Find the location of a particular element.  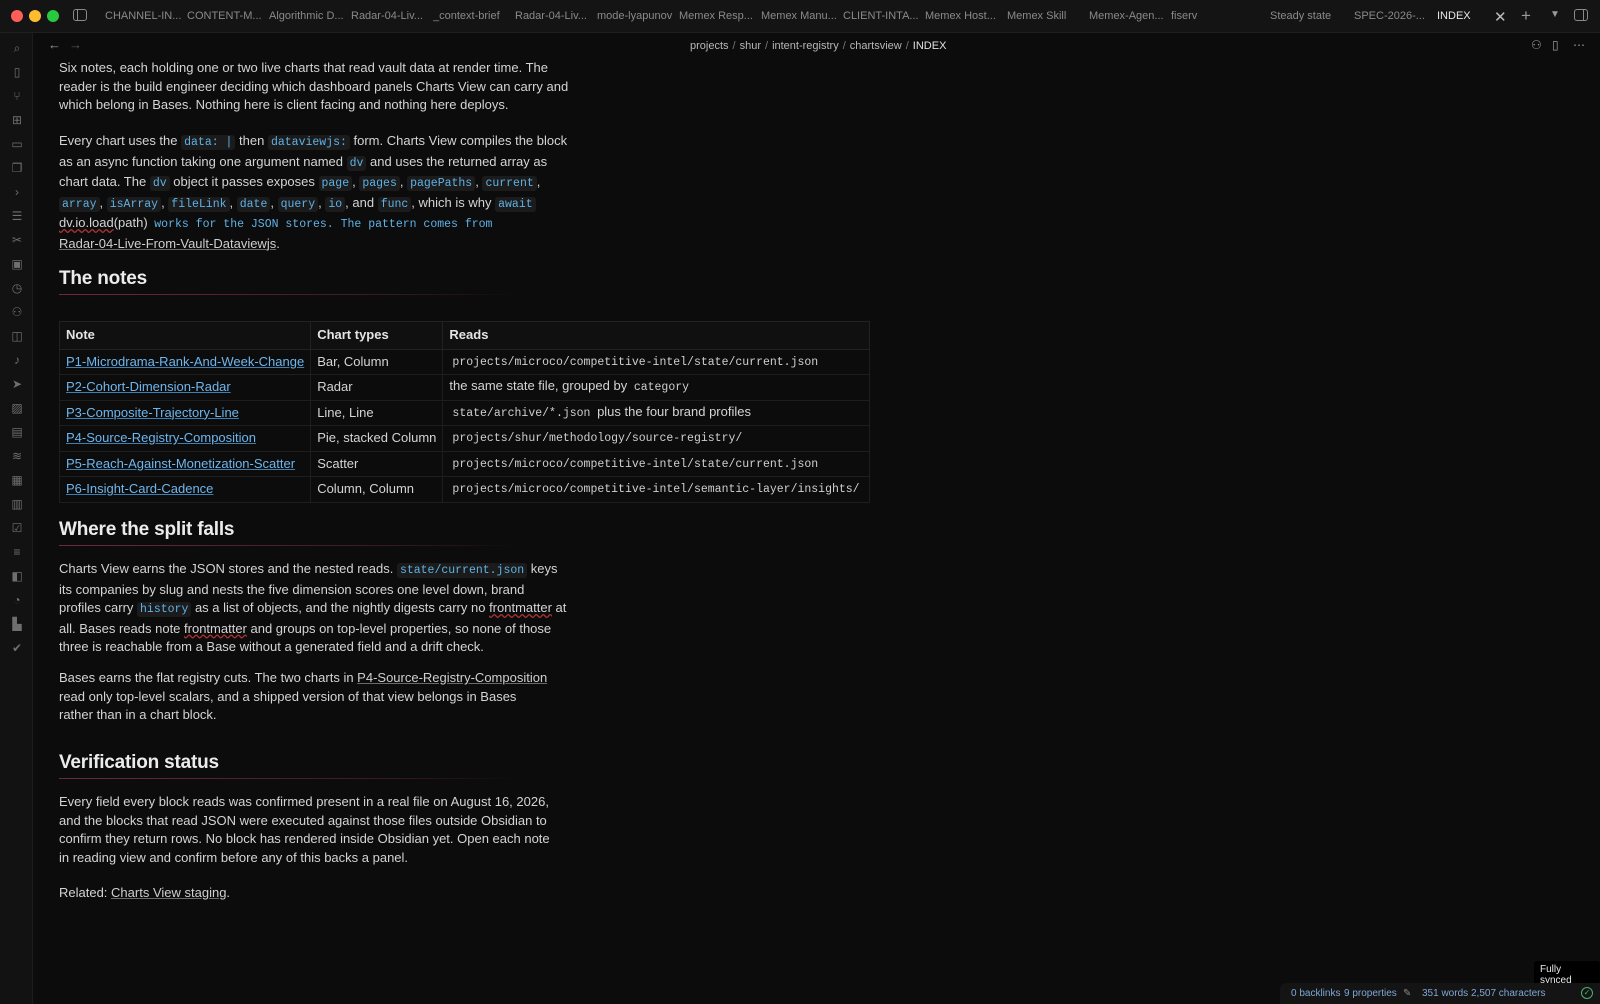

breadcrumb-item: shur is located at coordinates (750, 46).